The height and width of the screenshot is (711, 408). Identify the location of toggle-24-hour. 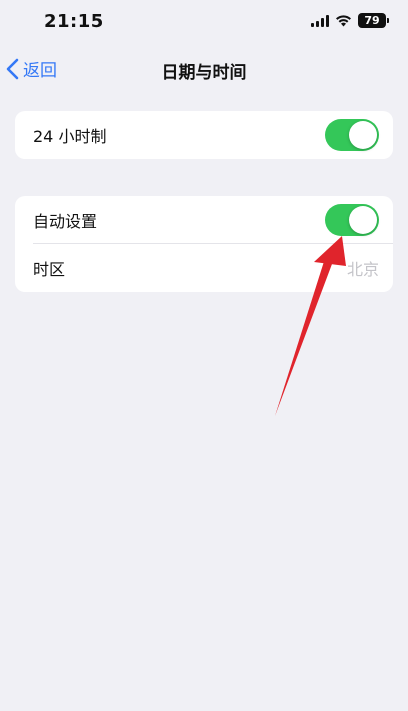
(352, 135).